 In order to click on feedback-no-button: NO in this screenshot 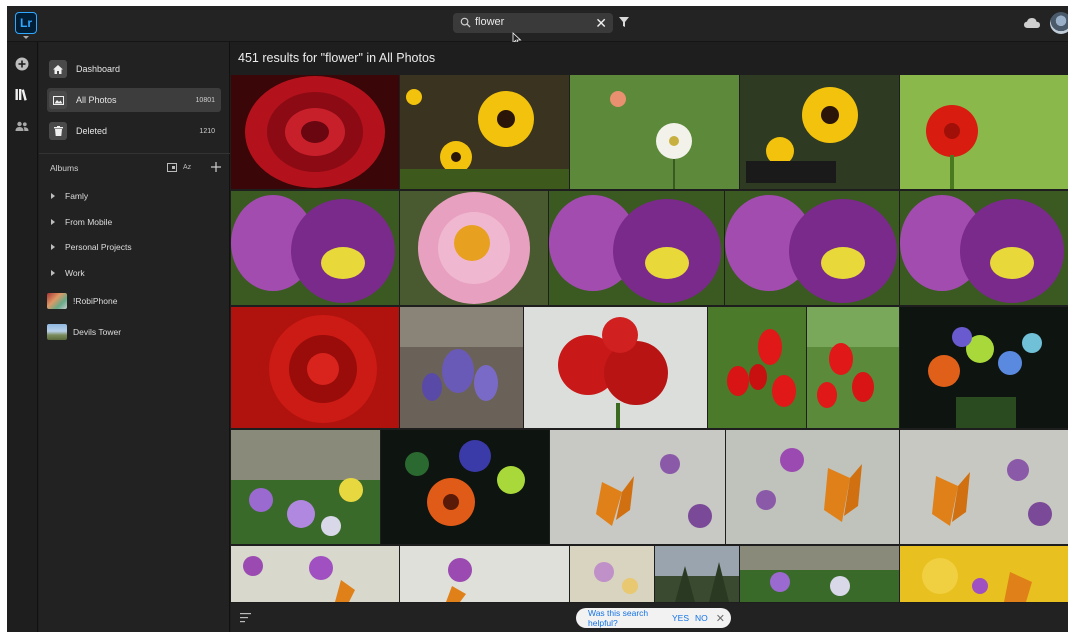, I will do `click(701, 618)`.